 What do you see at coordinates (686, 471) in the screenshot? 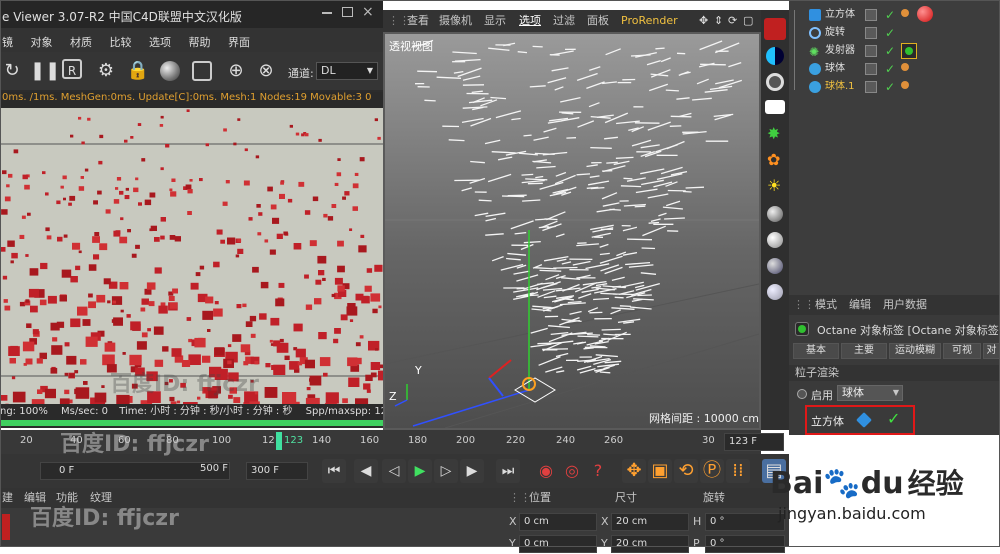
I see `rotate-key-icon: ⟲` at bounding box center [686, 471].